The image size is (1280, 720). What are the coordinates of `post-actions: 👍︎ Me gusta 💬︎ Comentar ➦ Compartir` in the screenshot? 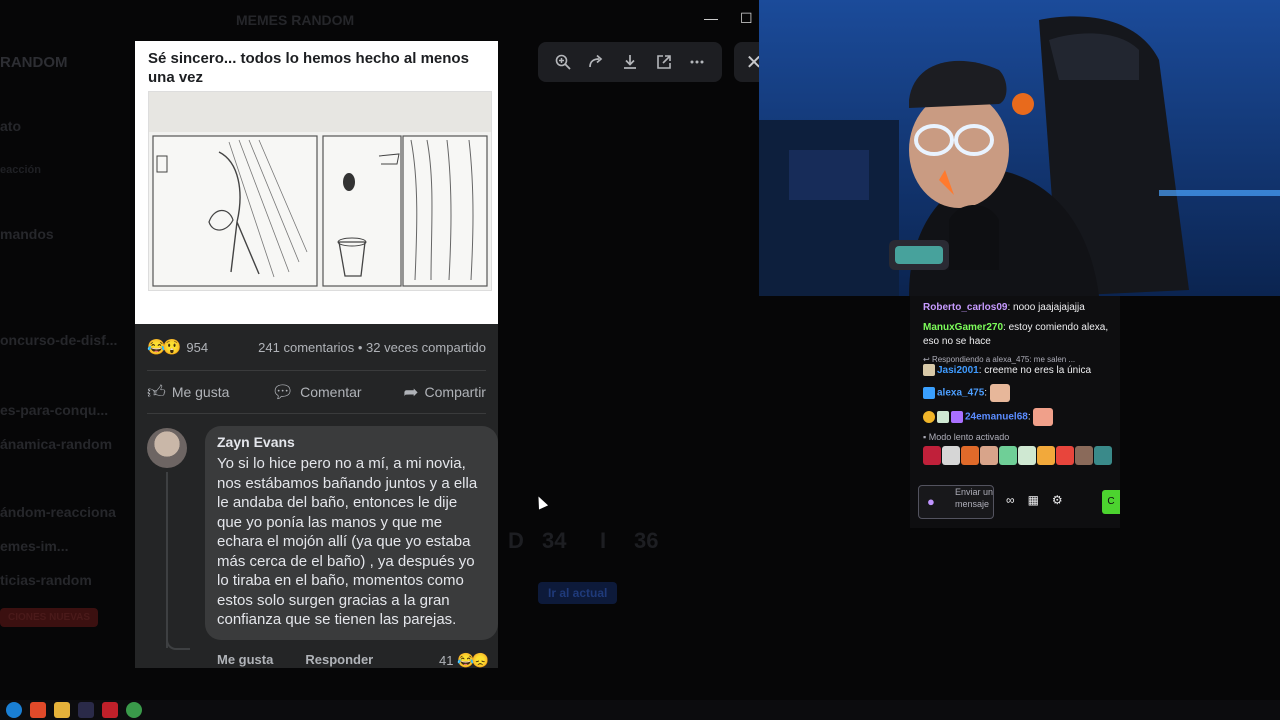 It's located at (316, 392).